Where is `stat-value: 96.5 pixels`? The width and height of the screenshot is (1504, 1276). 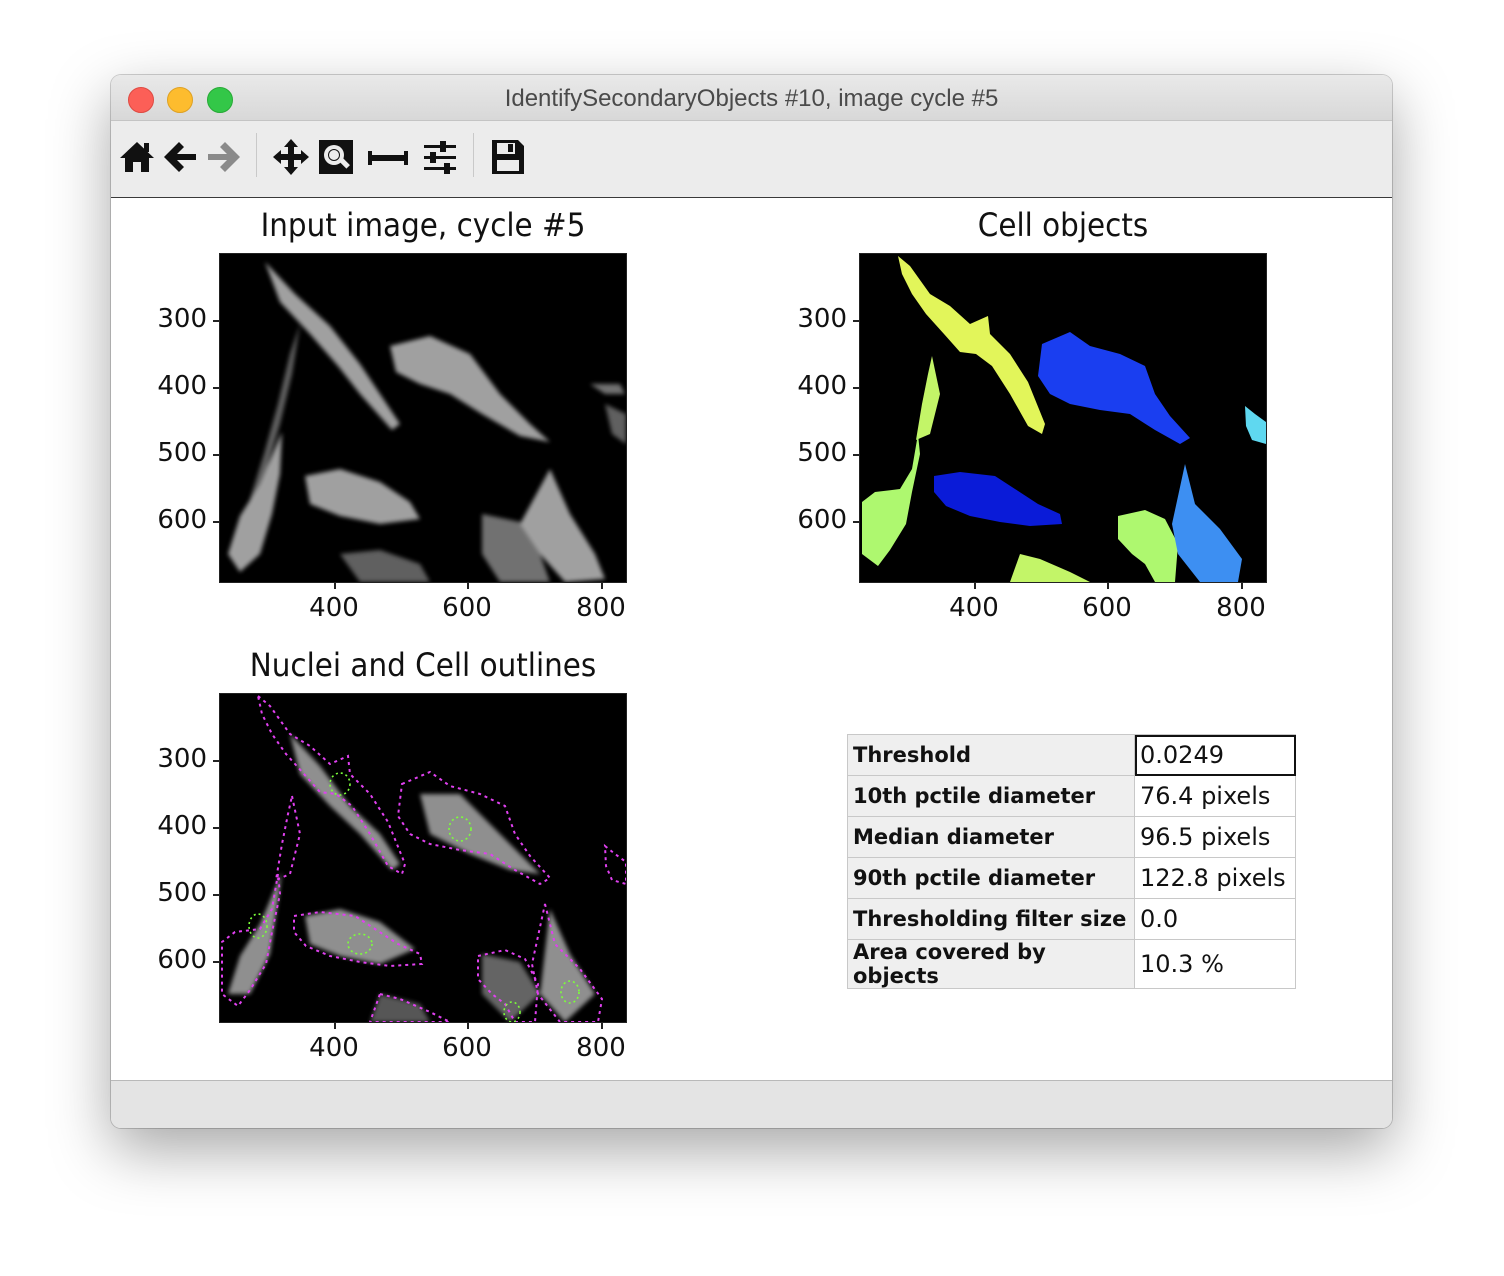 stat-value: 96.5 pixels is located at coordinates (1215, 837).